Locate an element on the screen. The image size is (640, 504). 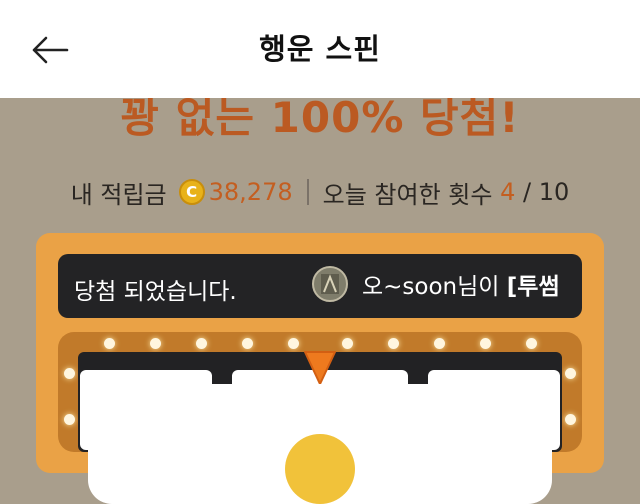
participation-max: 10 is located at coordinates (554, 192).